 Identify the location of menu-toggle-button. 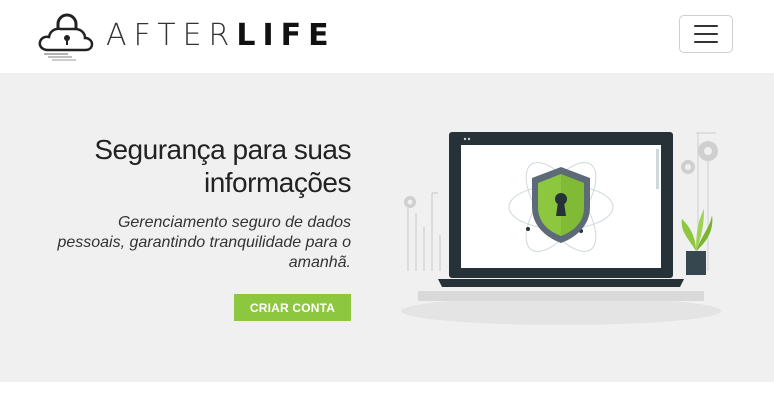
(706, 34).